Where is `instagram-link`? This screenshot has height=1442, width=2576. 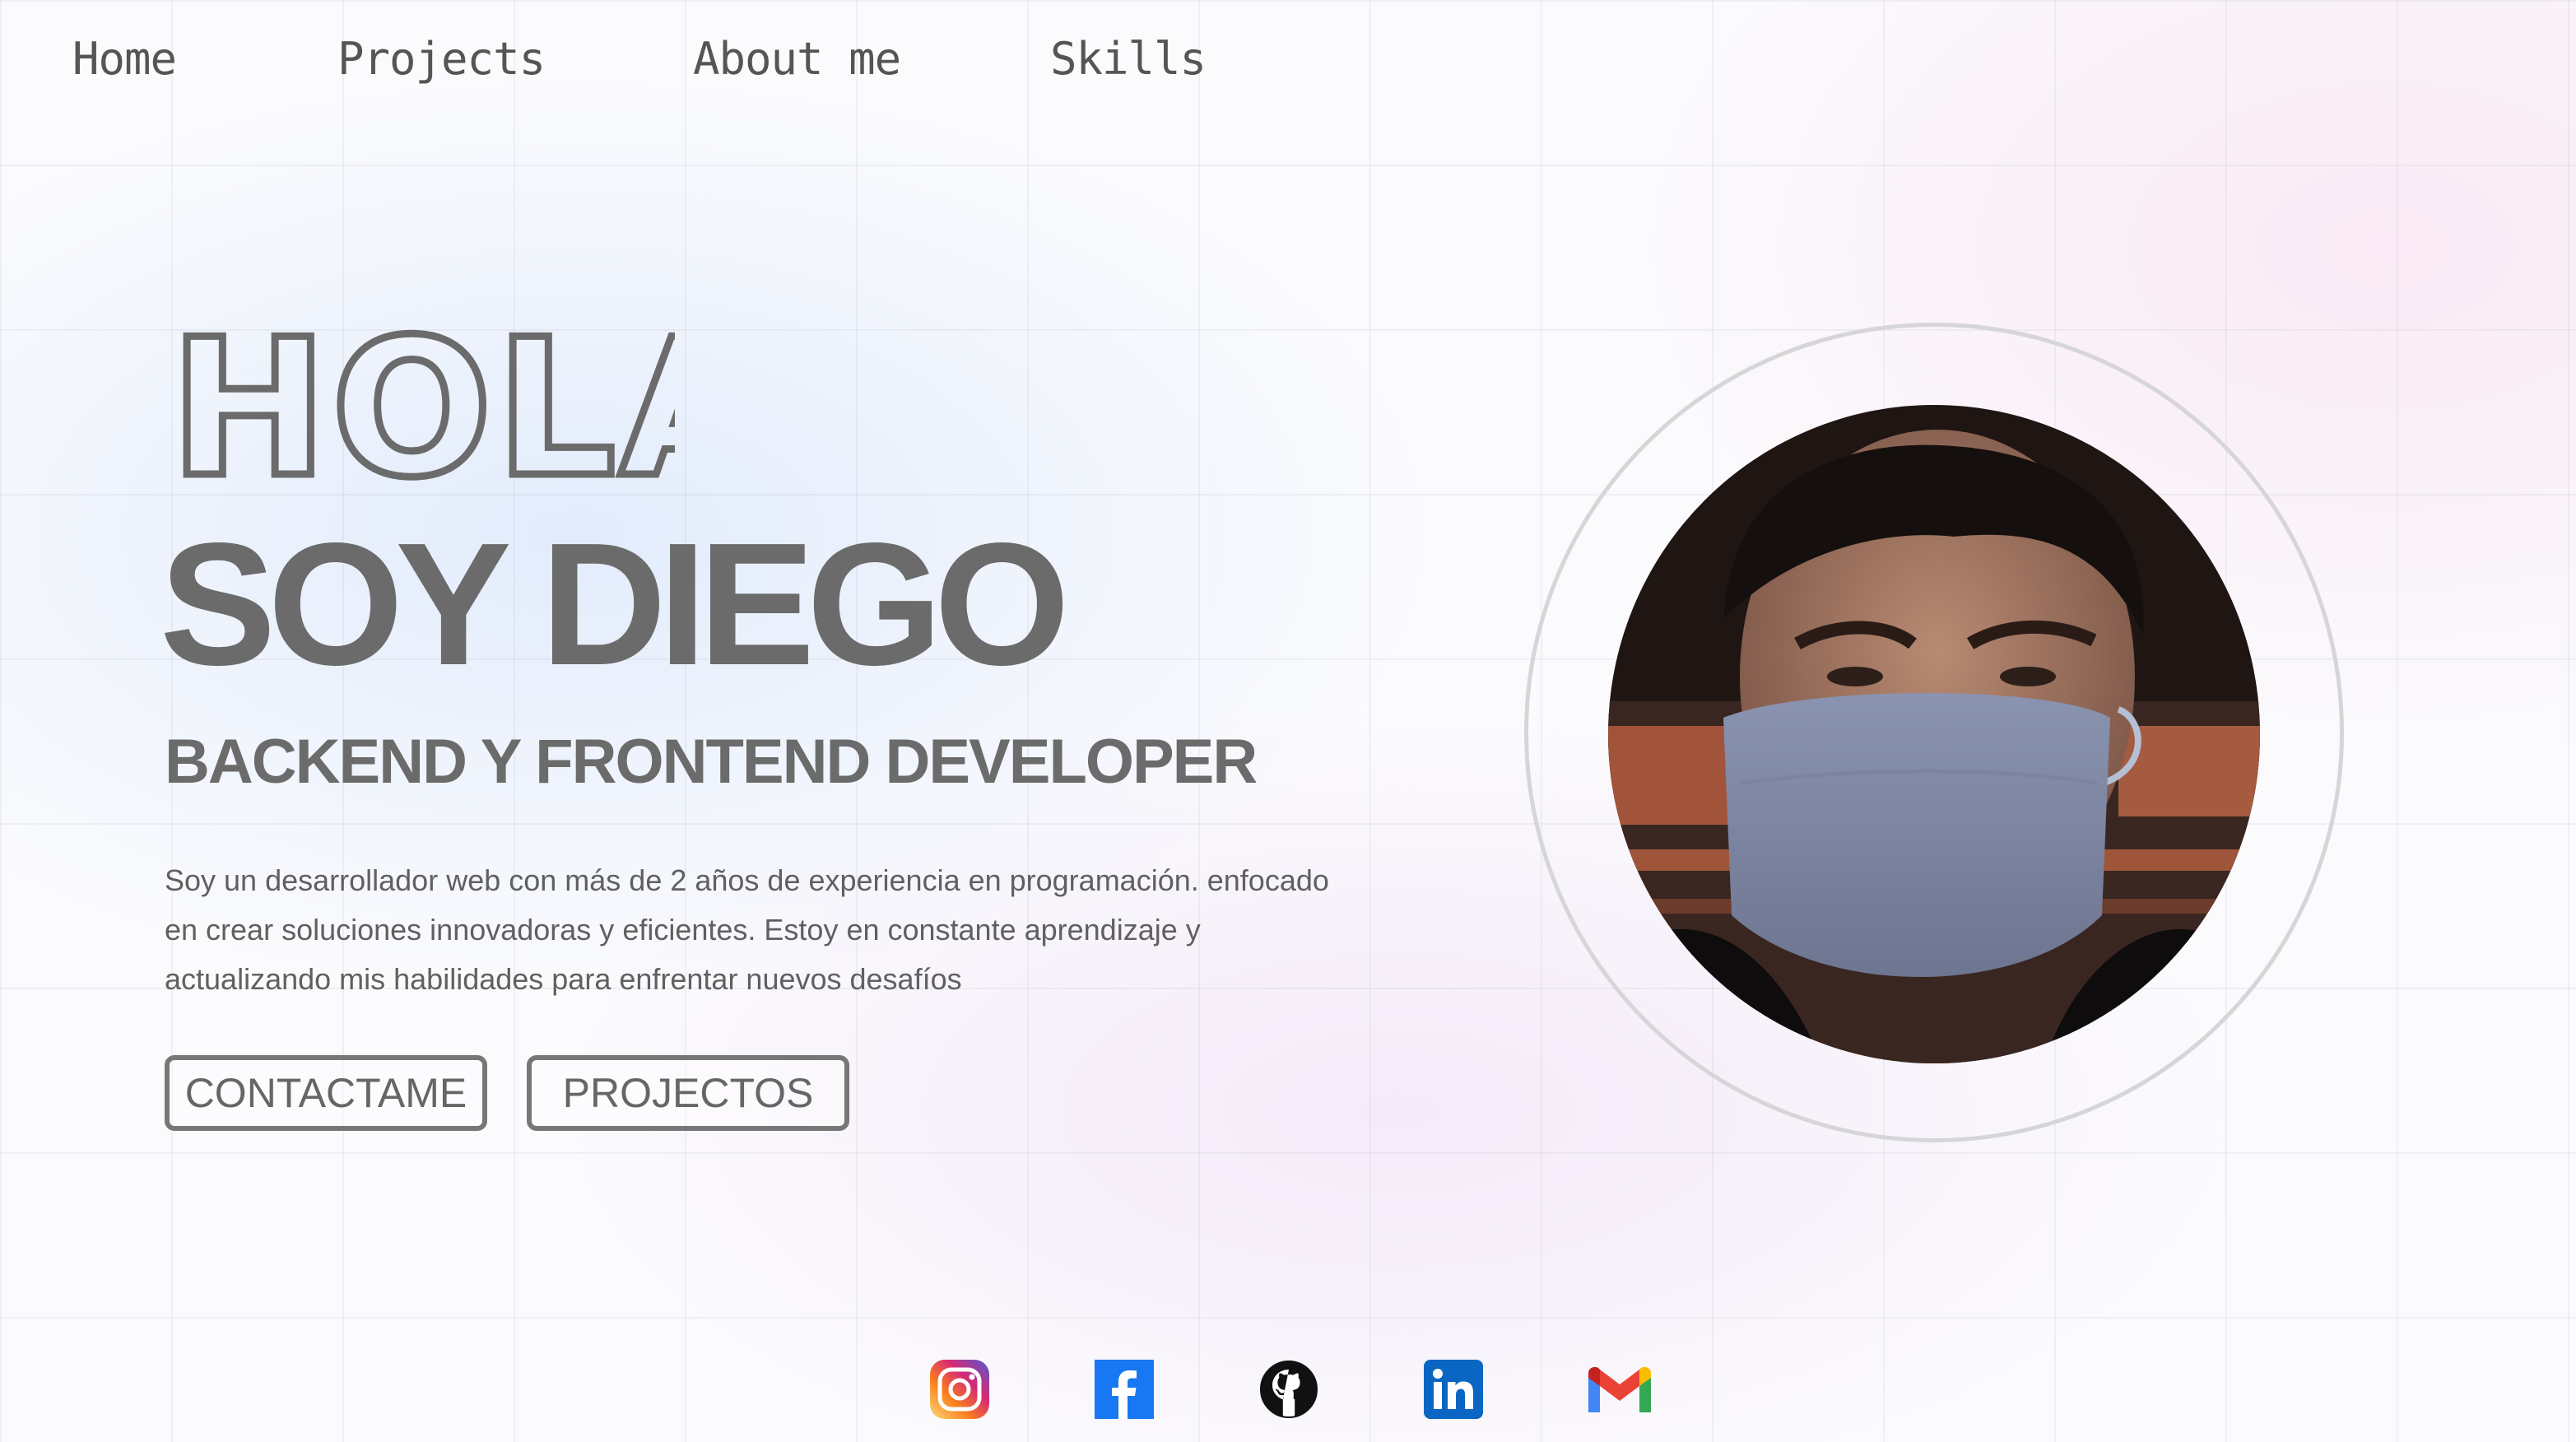
instagram-link is located at coordinates (959, 1389).